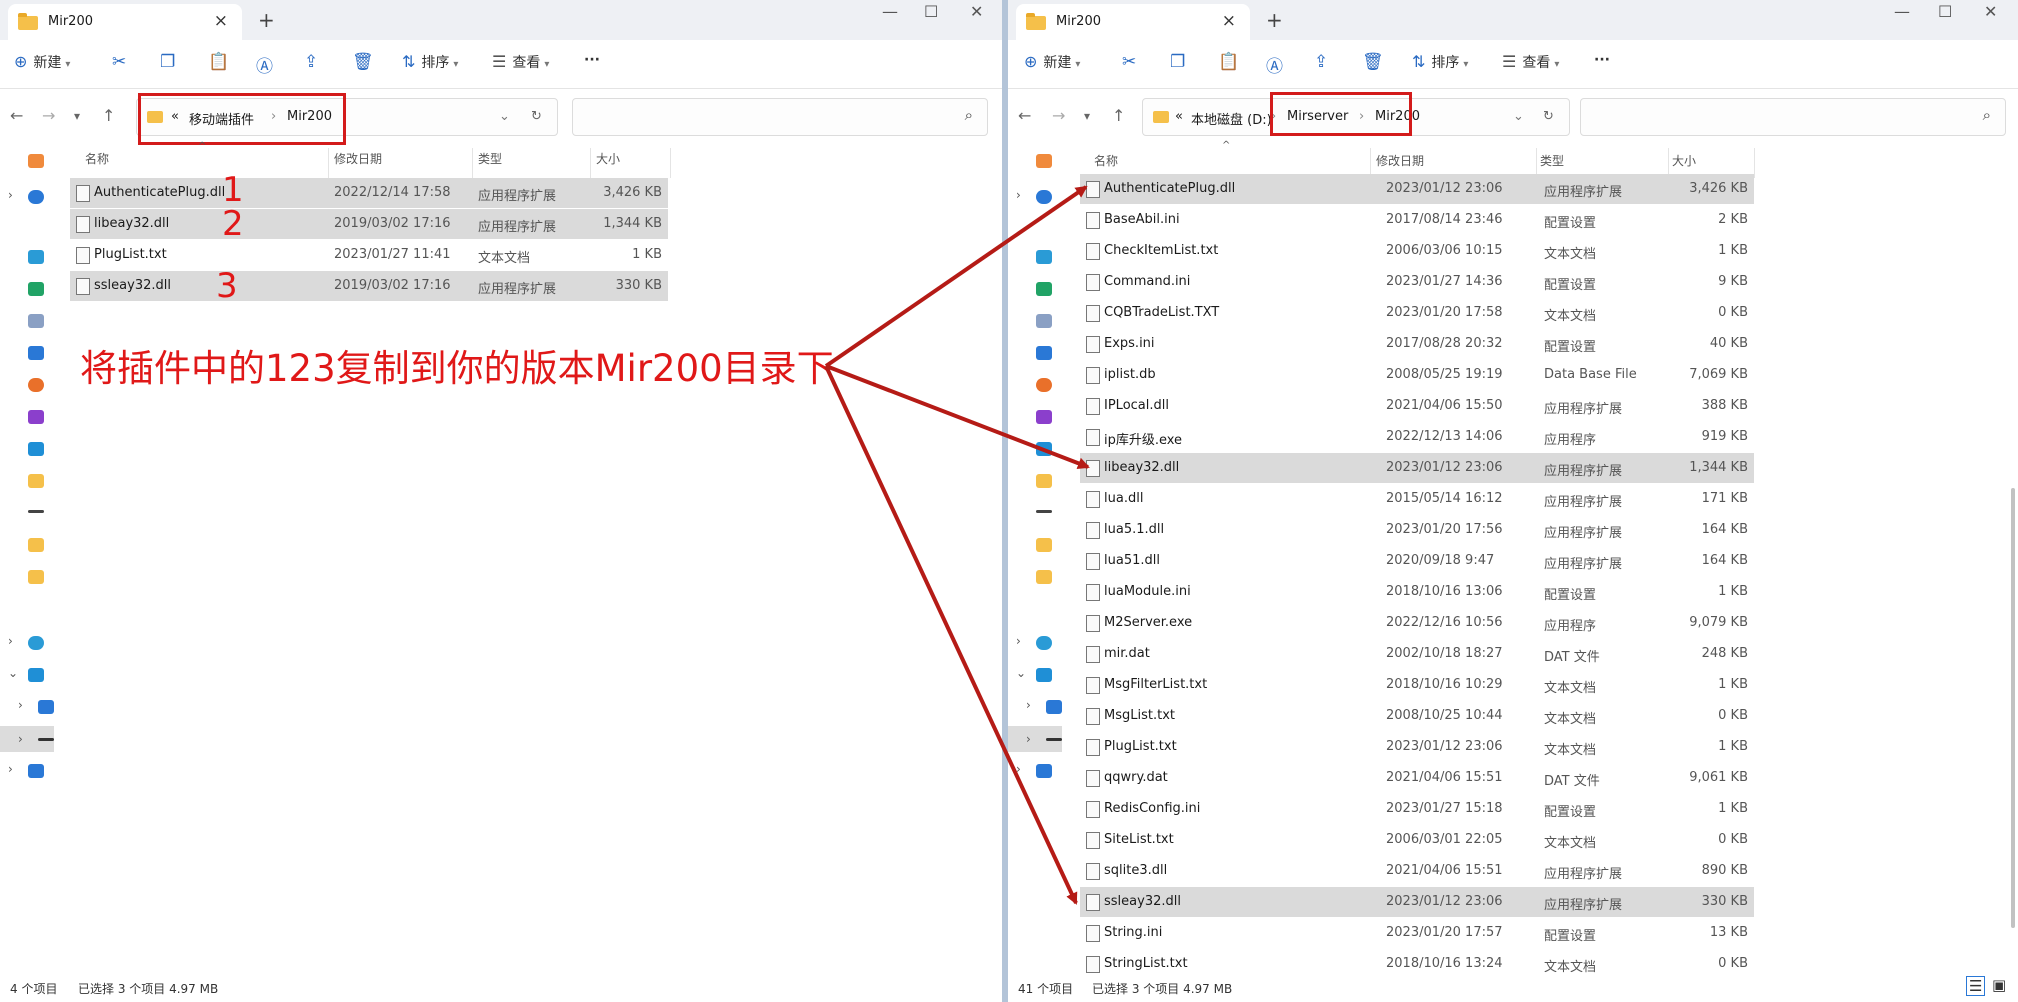  Describe the element at coordinates (1417, 592) in the screenshot. I see `file-row: luaModule.ini 2018/10/16 13:06 配置设置 1 KB` at that location.